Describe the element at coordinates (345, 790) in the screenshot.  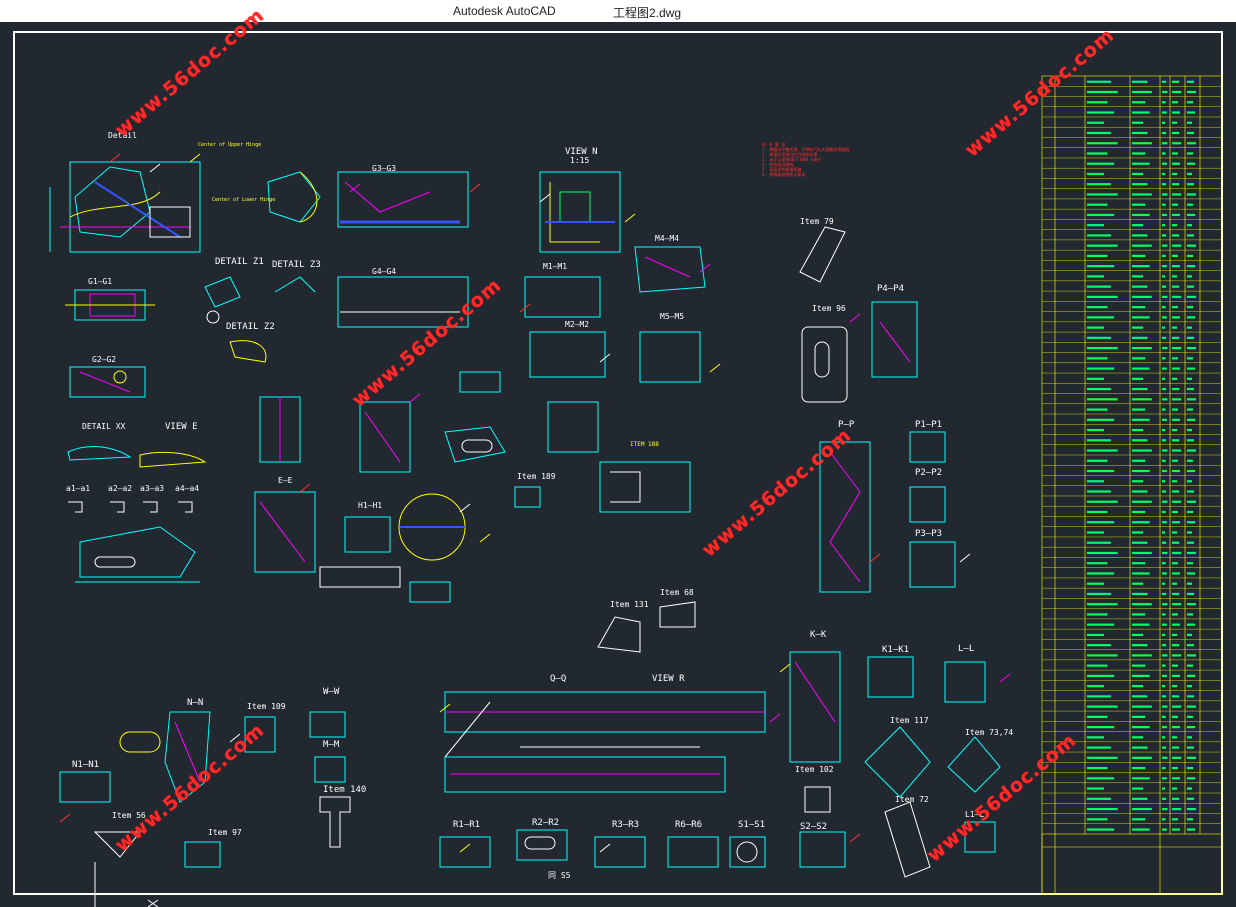
I see `label-item140: Item 140` at that location.